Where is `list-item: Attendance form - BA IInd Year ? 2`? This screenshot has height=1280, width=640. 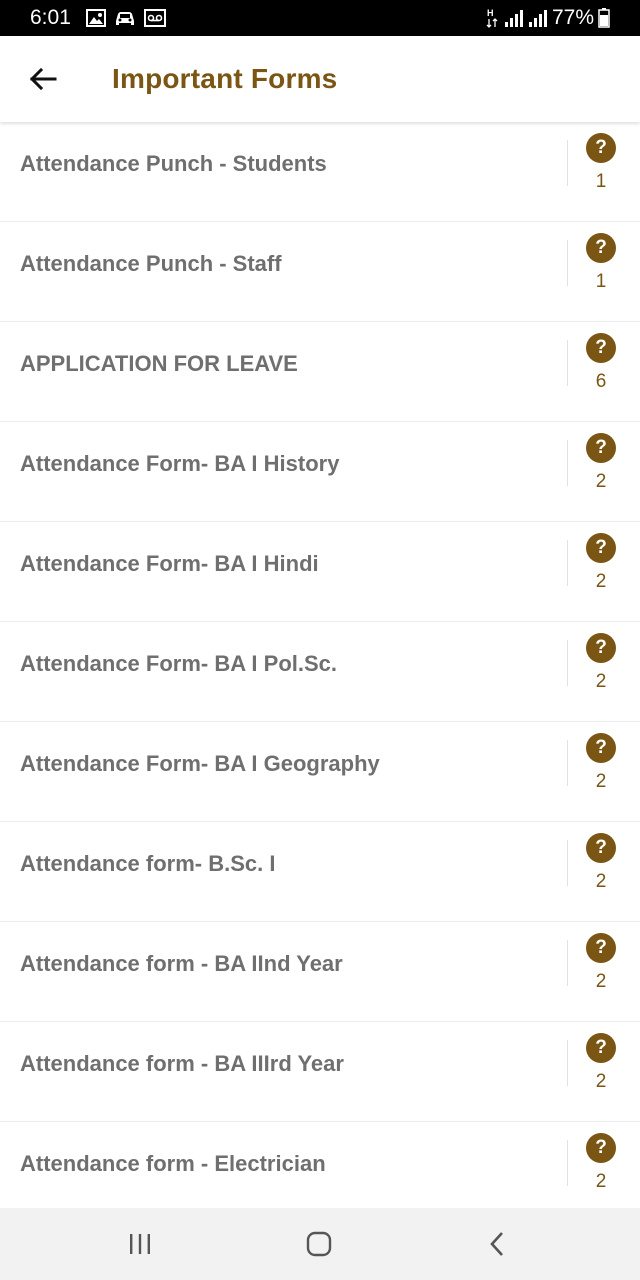
list-item: Attendance form - BA IInd Year ? 2 is located at coordinates (320, 972).